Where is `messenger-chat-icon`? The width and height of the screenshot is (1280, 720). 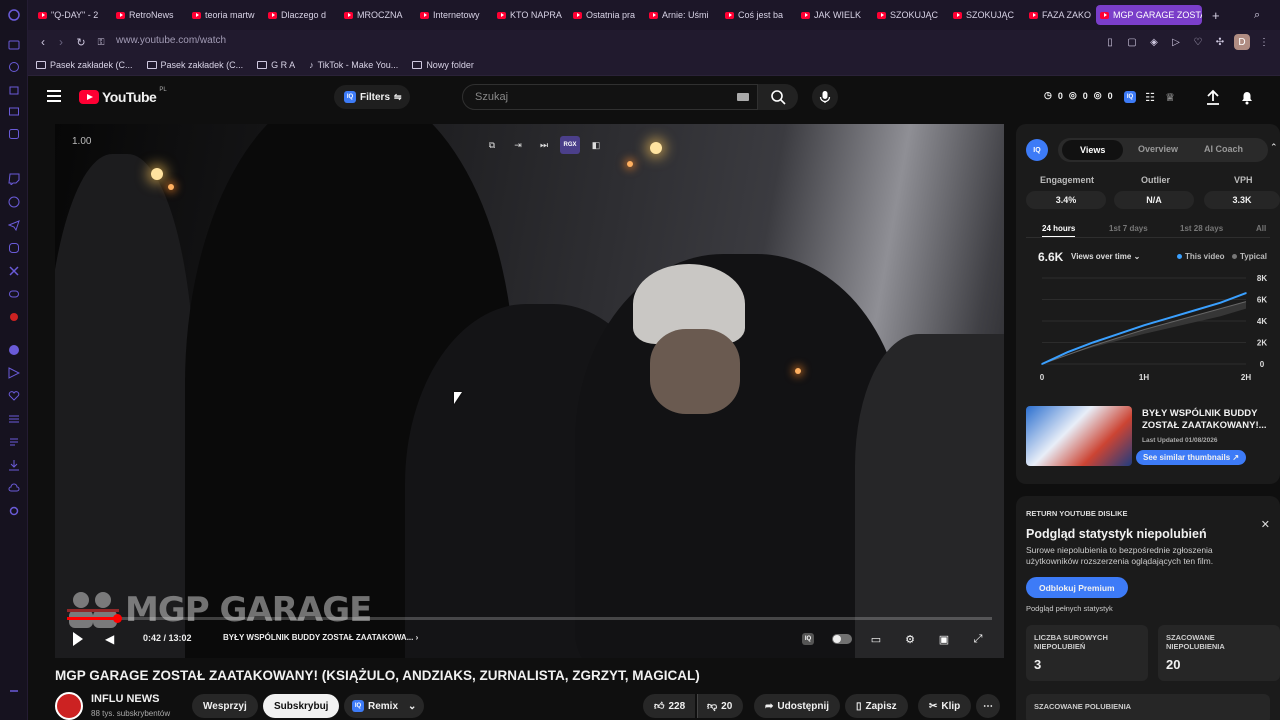 messenger-chat-icon is located at coordinates (14, 202).